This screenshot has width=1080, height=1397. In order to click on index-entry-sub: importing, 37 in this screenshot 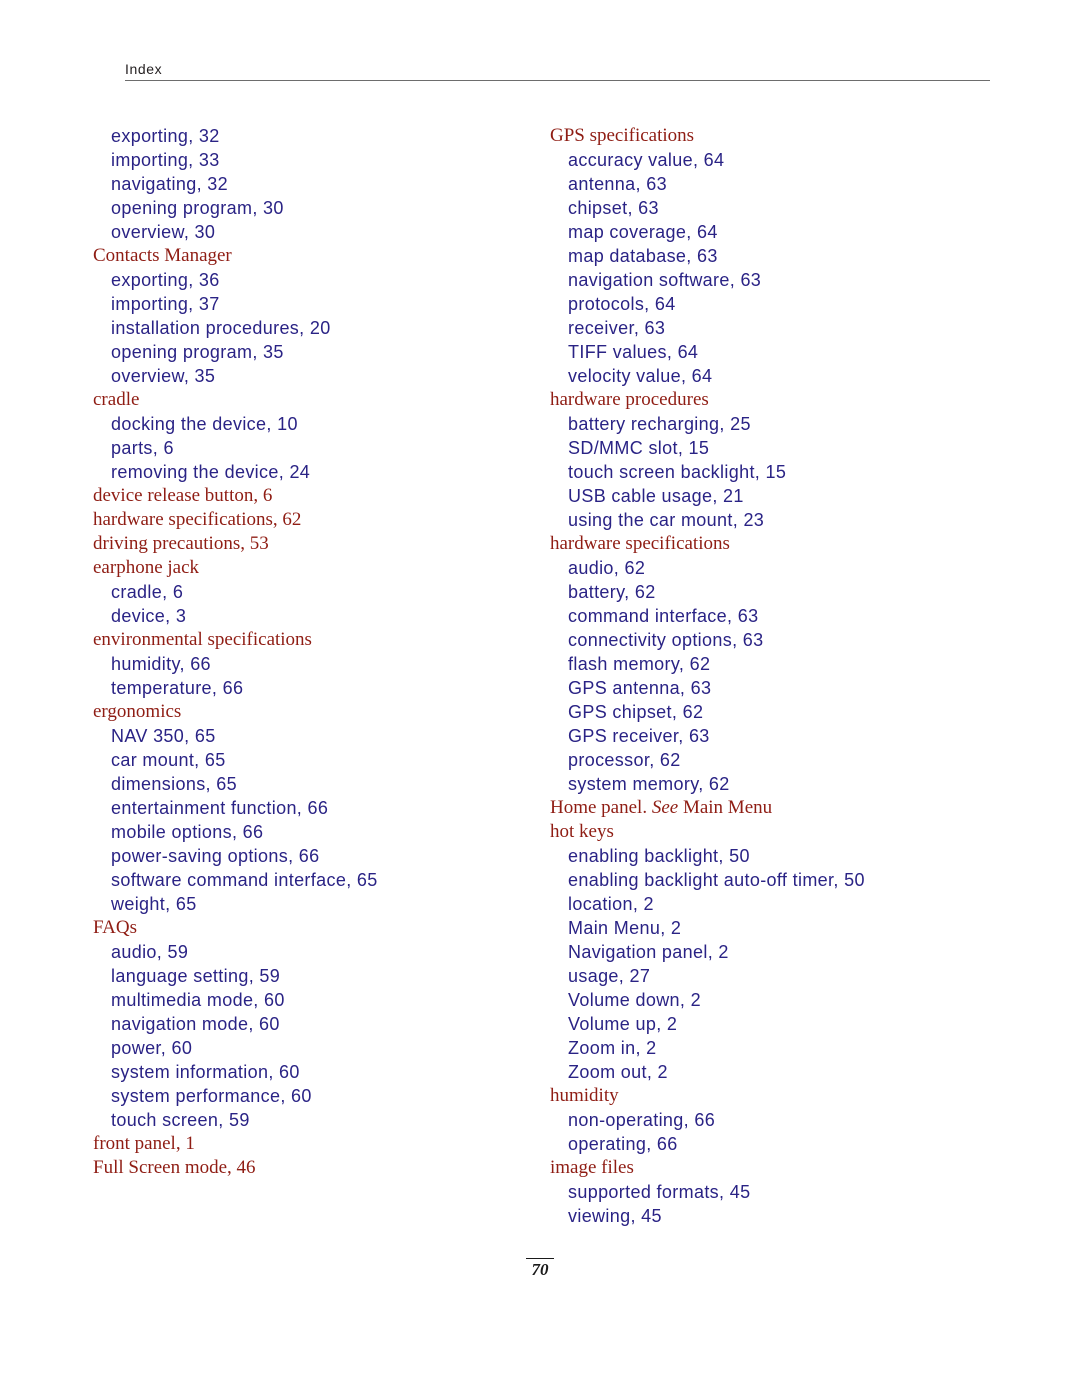, I will do `click(165, 304)`.